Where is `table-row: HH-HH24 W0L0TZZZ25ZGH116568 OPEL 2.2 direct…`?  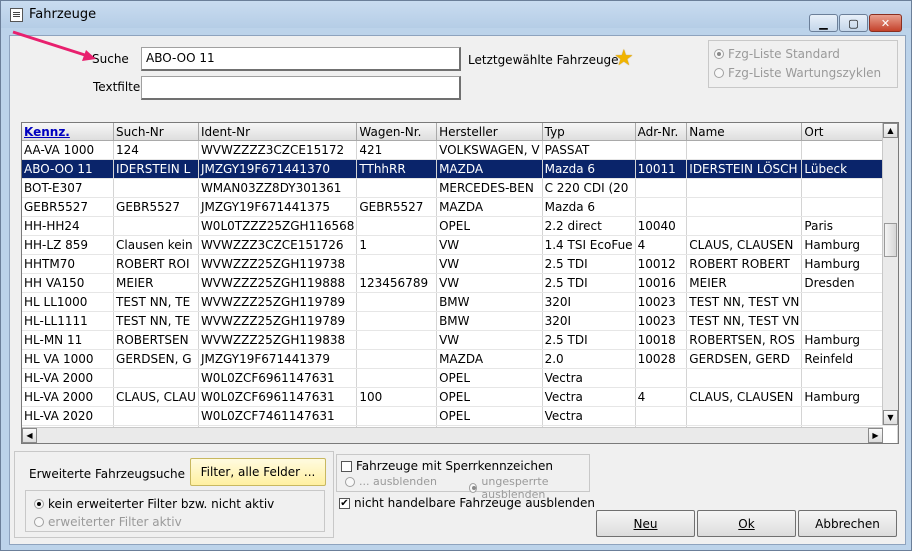 table-row: HH-HH24 W0L0TZZZ25ZGH116568 OPEL 2.2 direct… is located at coordinates (460, 226).